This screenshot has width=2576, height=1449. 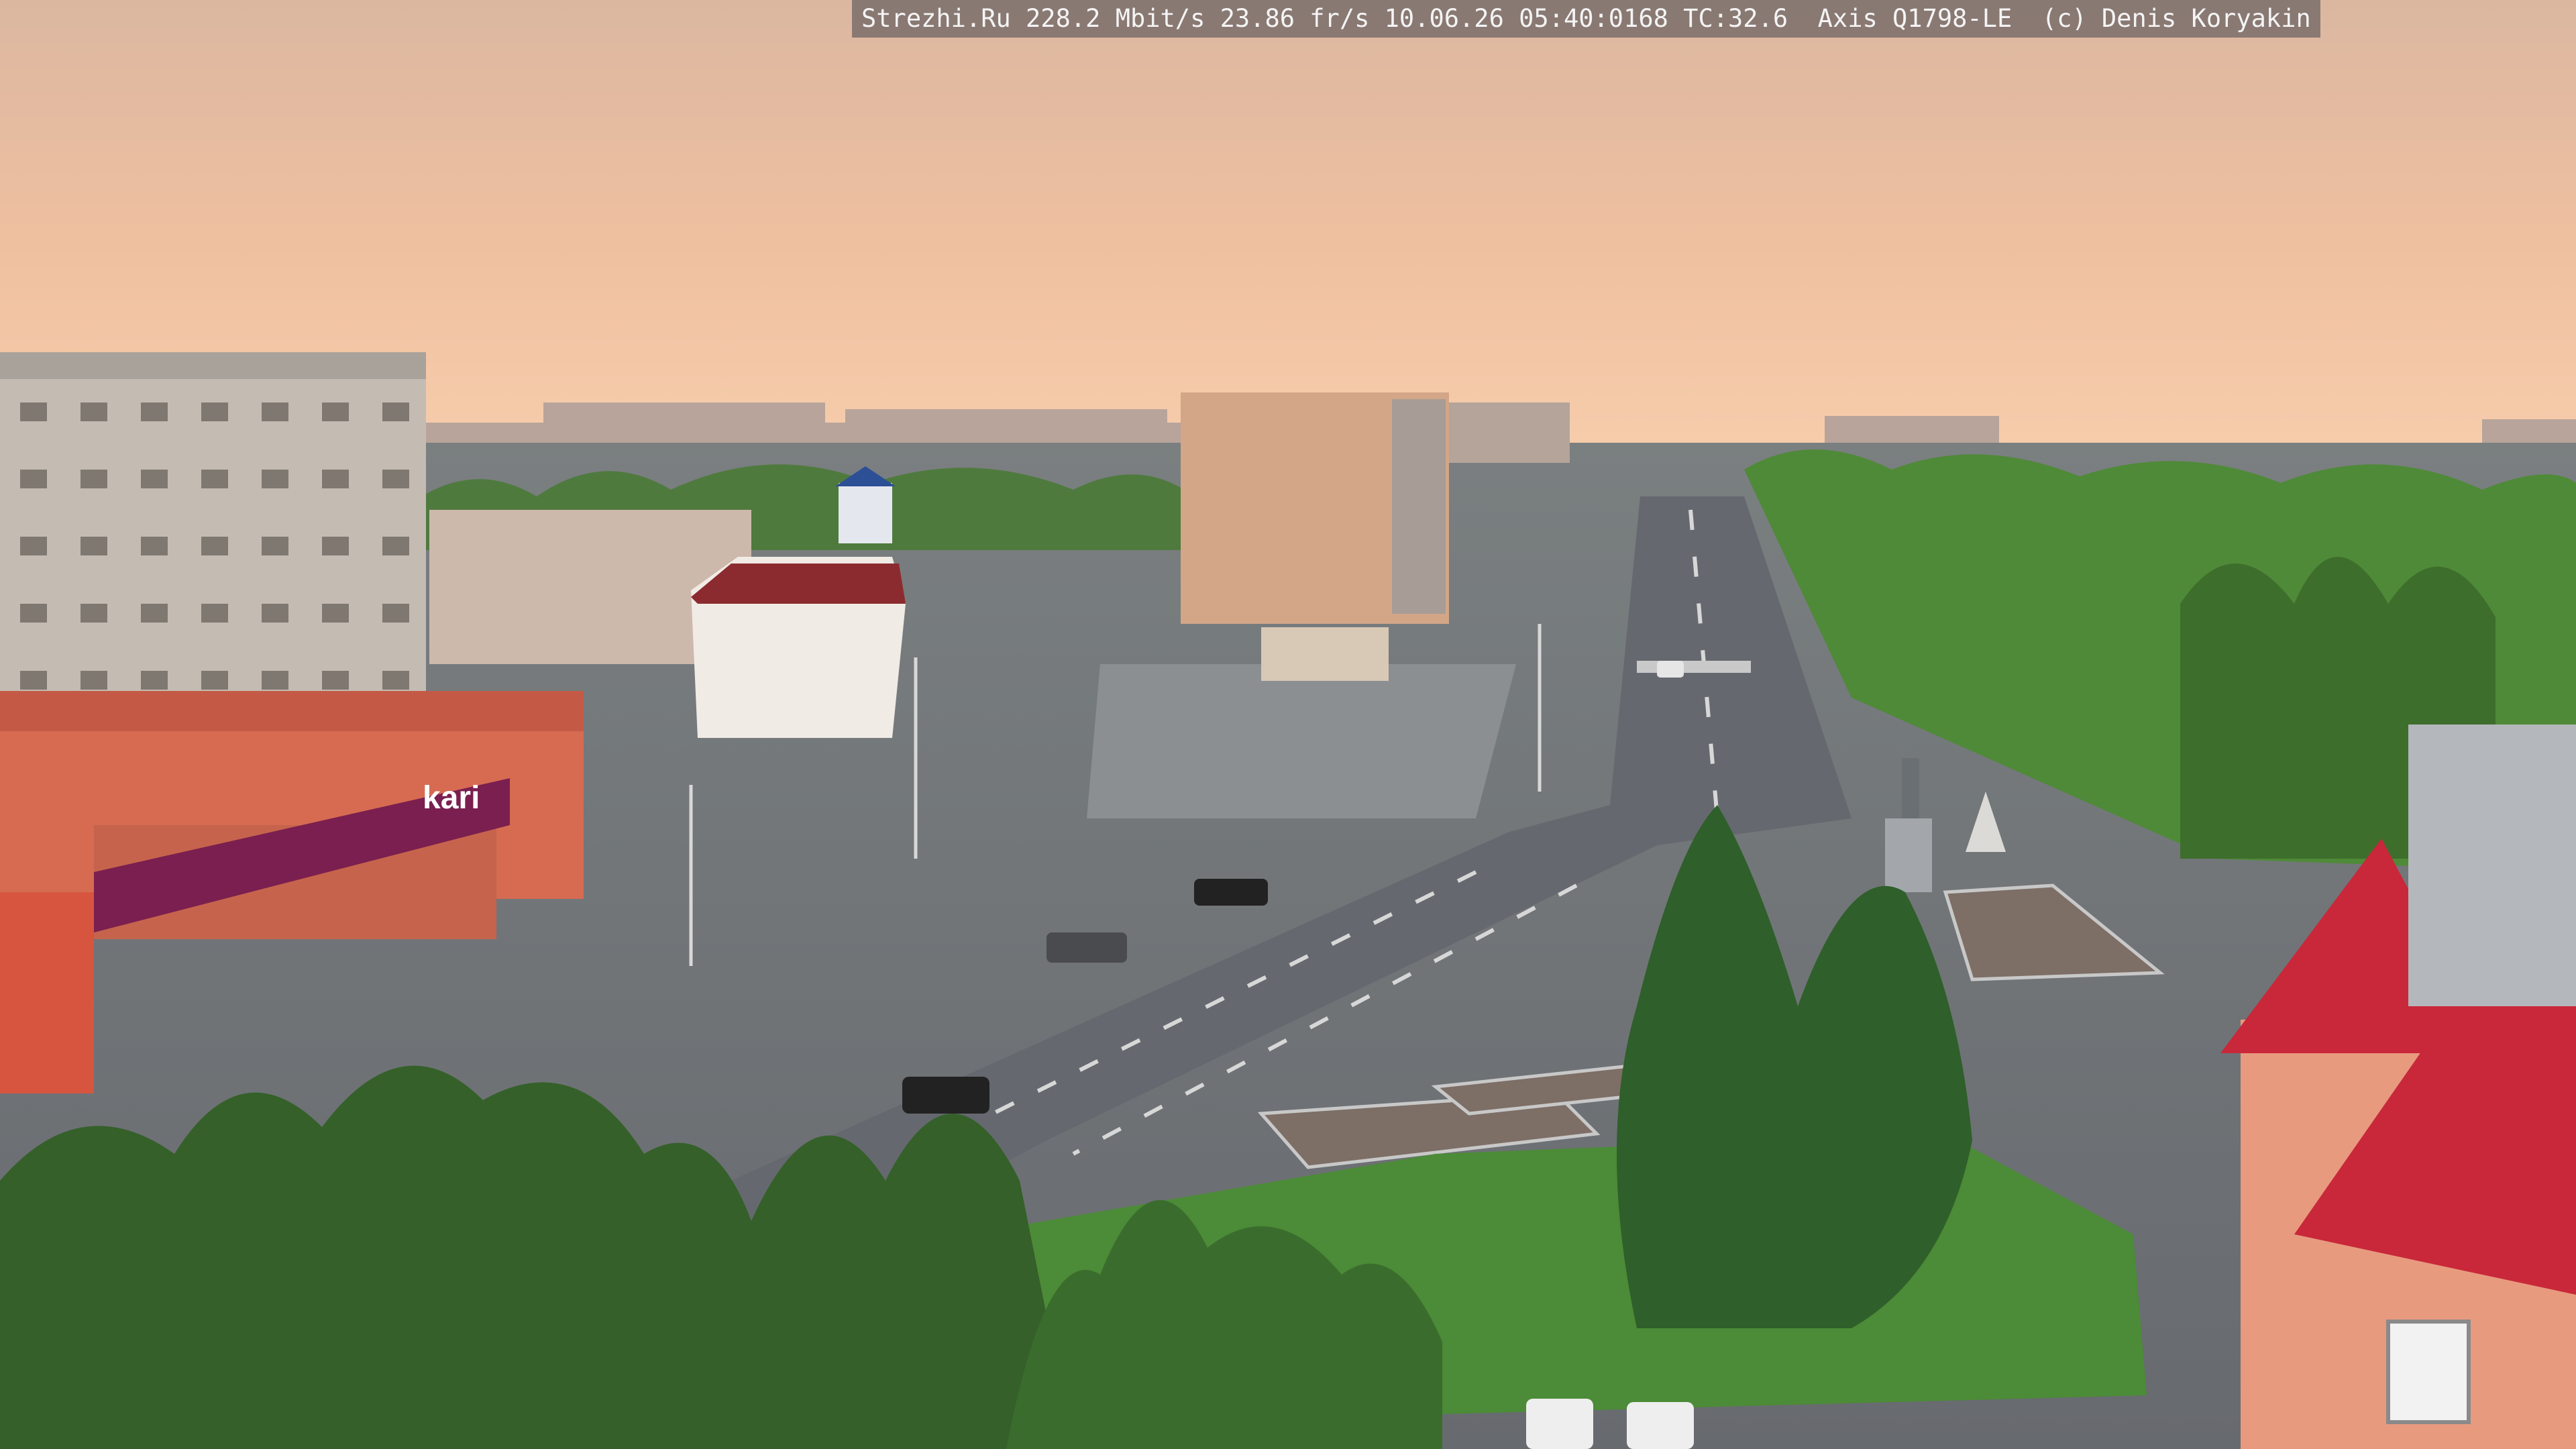 What do you see at coordinates (1231, 892) in the screenshot?
I see `car-black-suv` at bounding box center [1231, 892].